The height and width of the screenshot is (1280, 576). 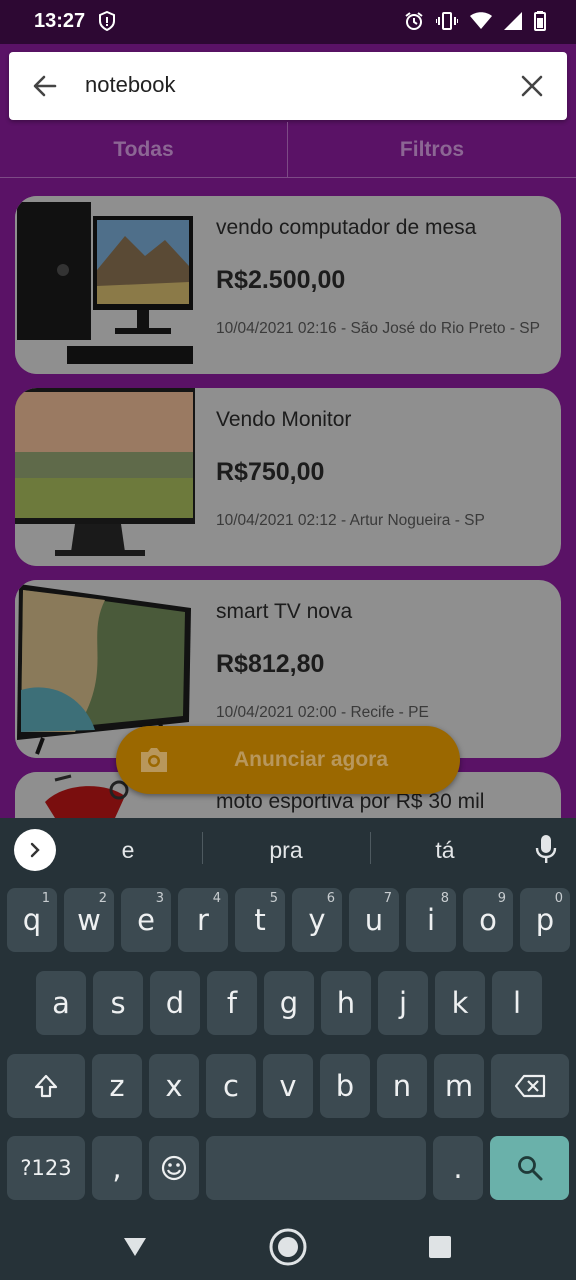 I want to click on nav-home-icon, so click(x=288, y=1247).